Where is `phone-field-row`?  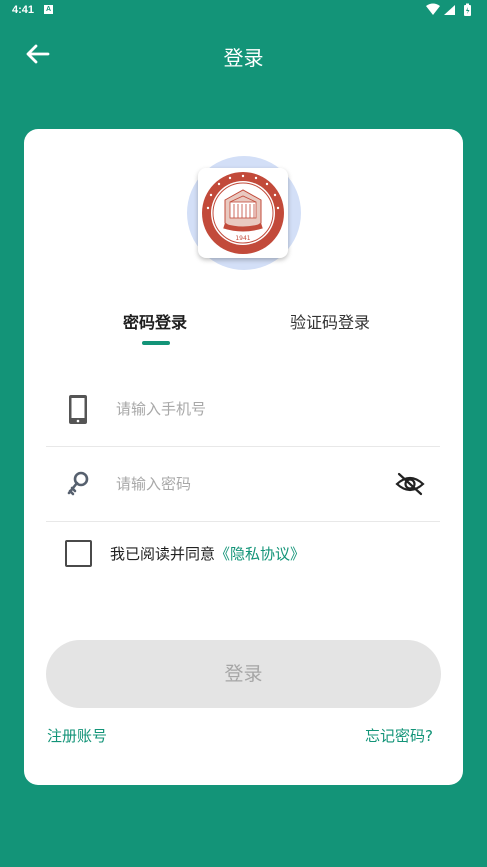 phone-field-row is located at coordinates (243, 409).